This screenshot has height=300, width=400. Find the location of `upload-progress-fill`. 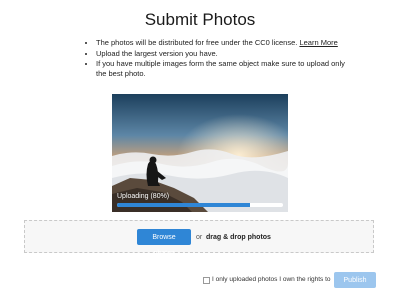

upload-progress-fill is located at coordinates (183, 205).